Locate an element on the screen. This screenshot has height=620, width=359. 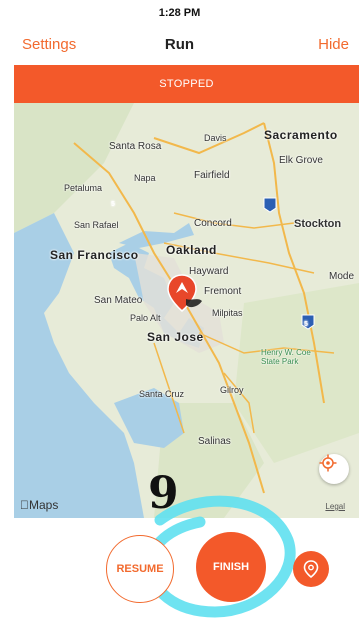
map-label-gilroy: Gilroy is located at coordinates (232, 390).